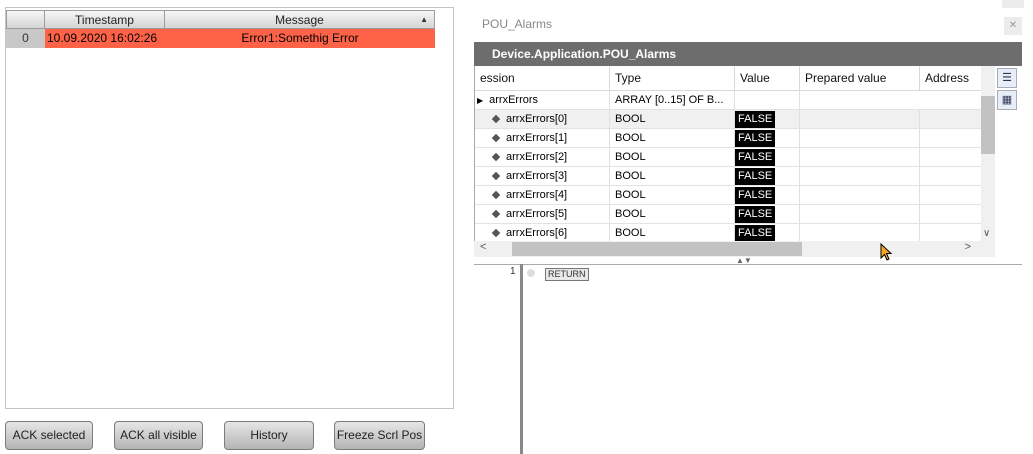 This screenshot has height=454, width=1033. What do you see at coordinates (521, 359) in the screenshot?
I see `editor-gutter` at bounding box center [521, 359].